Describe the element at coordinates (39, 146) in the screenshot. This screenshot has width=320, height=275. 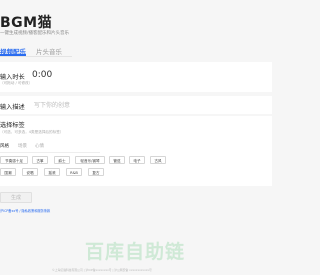
I see `tag-category-mood: 心情` at that location.